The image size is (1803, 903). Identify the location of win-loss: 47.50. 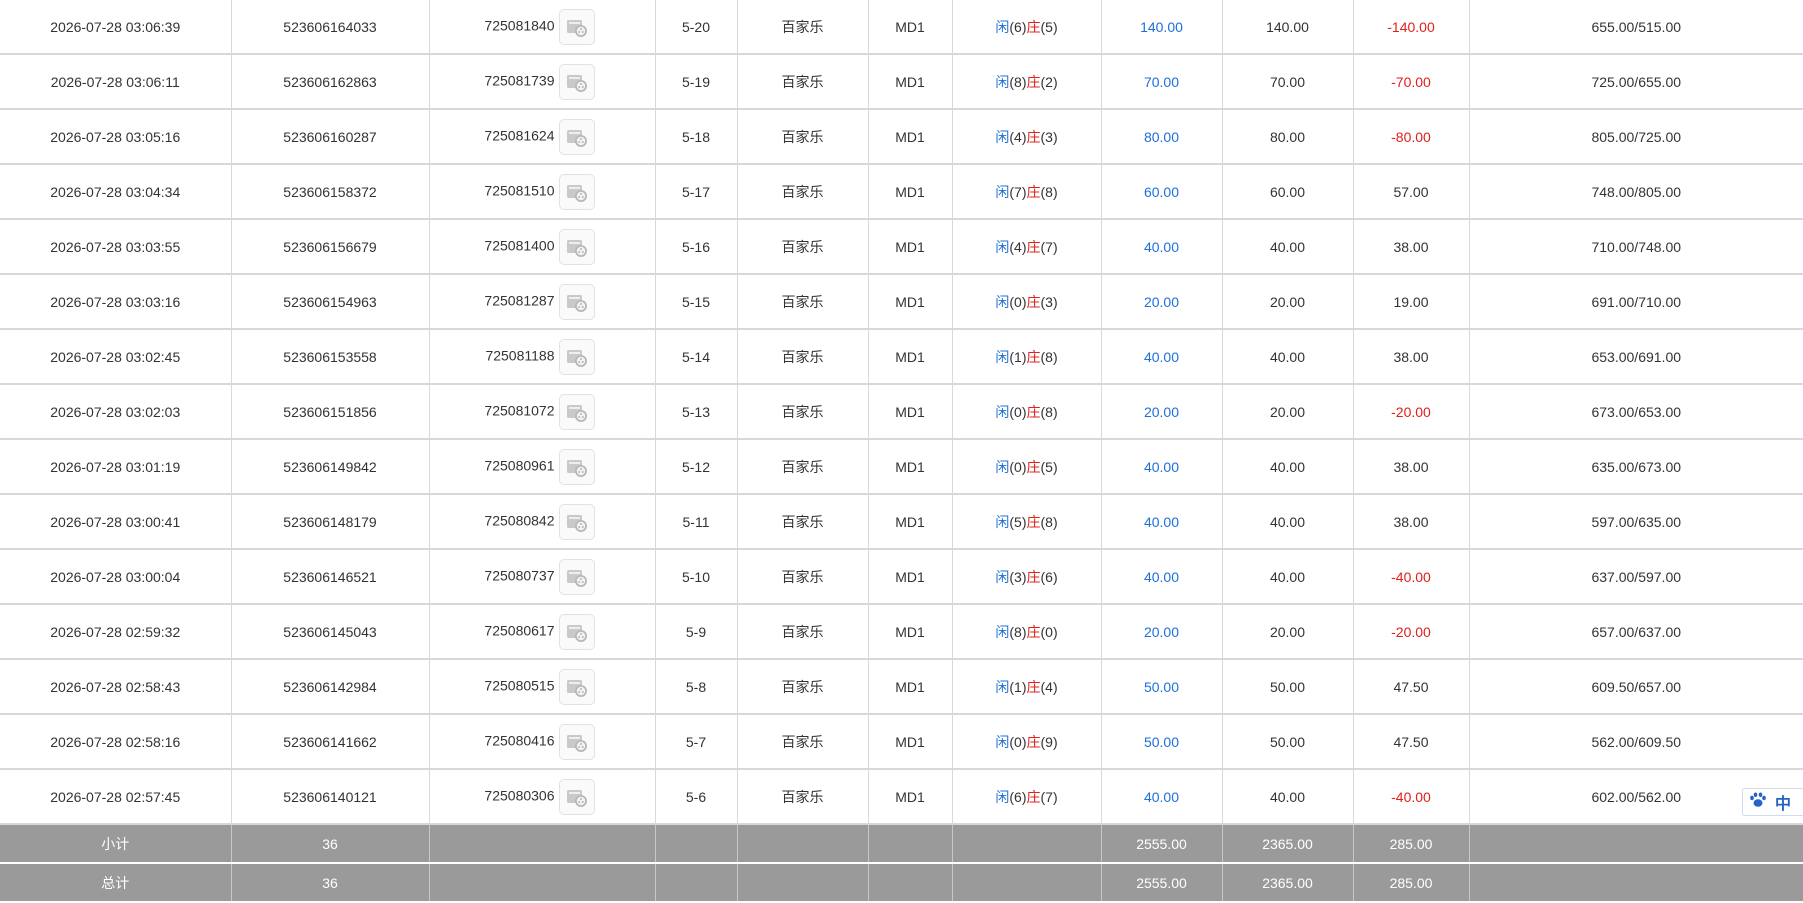
(1411, 687).